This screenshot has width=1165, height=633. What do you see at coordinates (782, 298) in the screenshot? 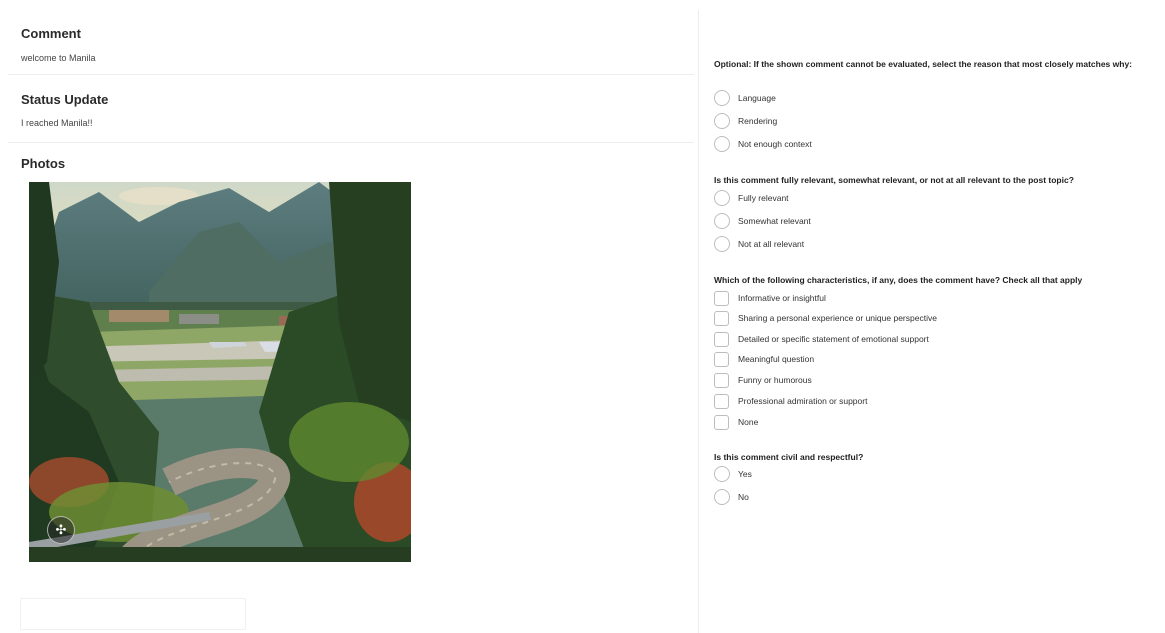
I see `option-label: Informative or insightful` at bounding box center [782, 298].